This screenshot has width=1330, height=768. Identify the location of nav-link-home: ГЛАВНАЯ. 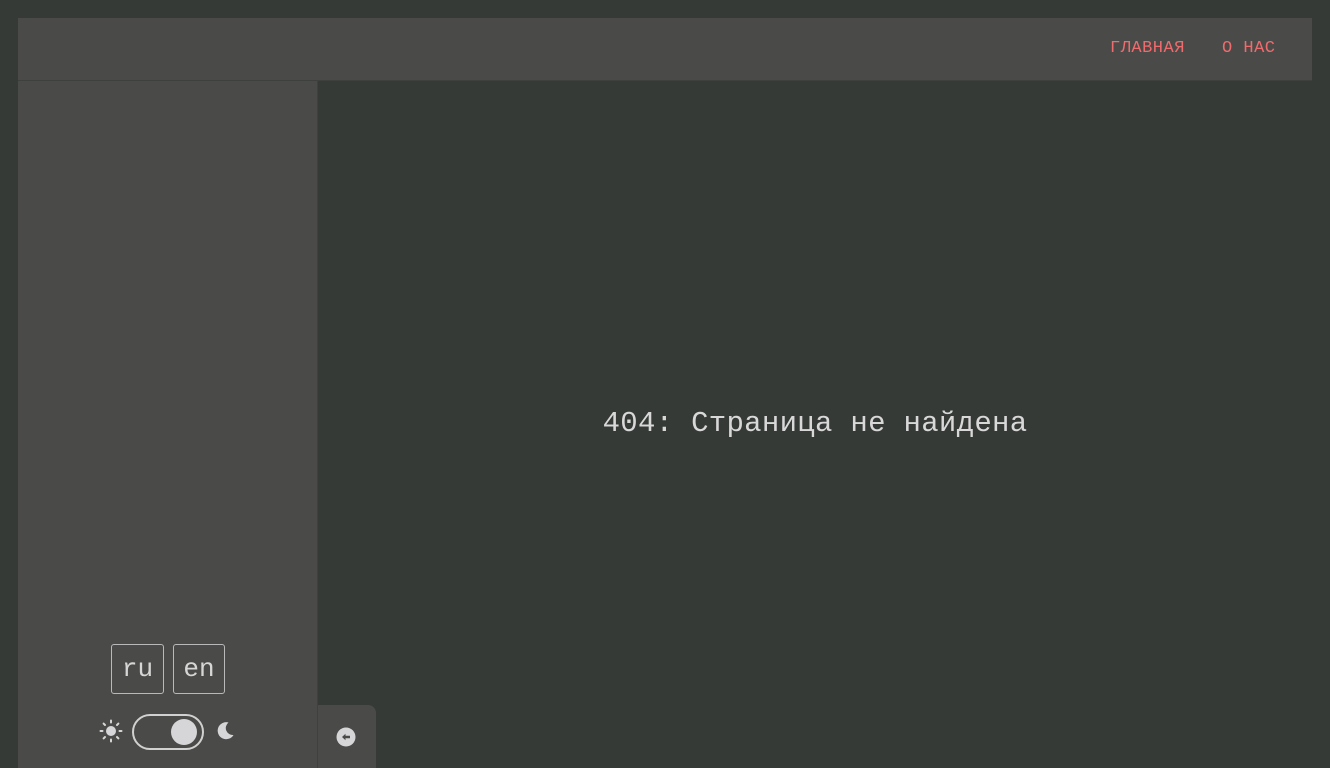
(1147, 49).